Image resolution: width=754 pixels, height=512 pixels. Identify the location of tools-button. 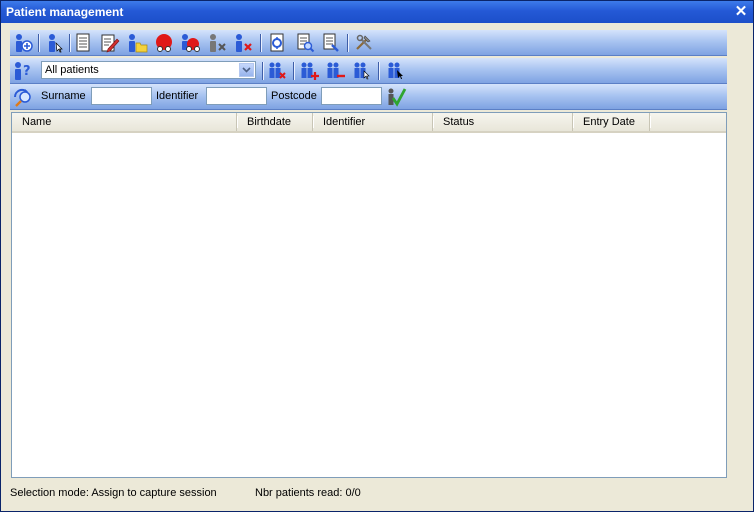
(364, 43).